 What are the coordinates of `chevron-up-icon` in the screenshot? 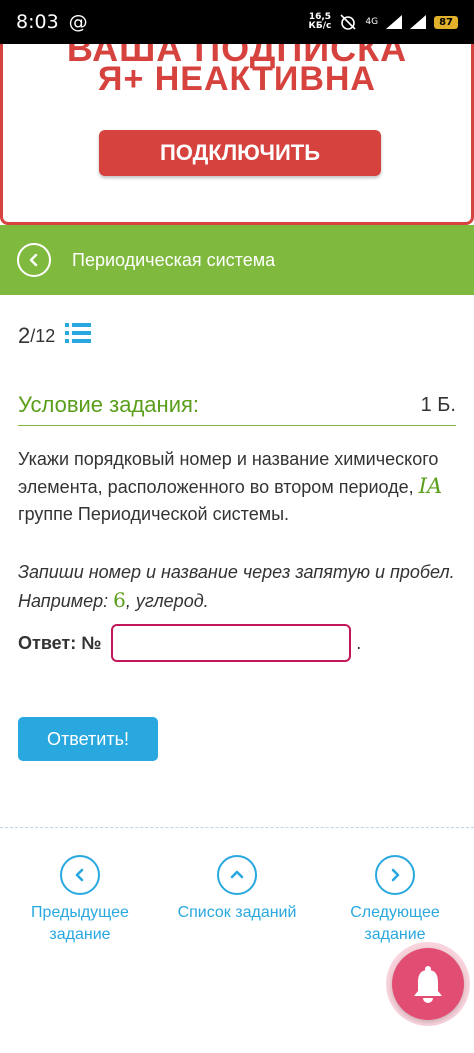 It's located at (237, 874).